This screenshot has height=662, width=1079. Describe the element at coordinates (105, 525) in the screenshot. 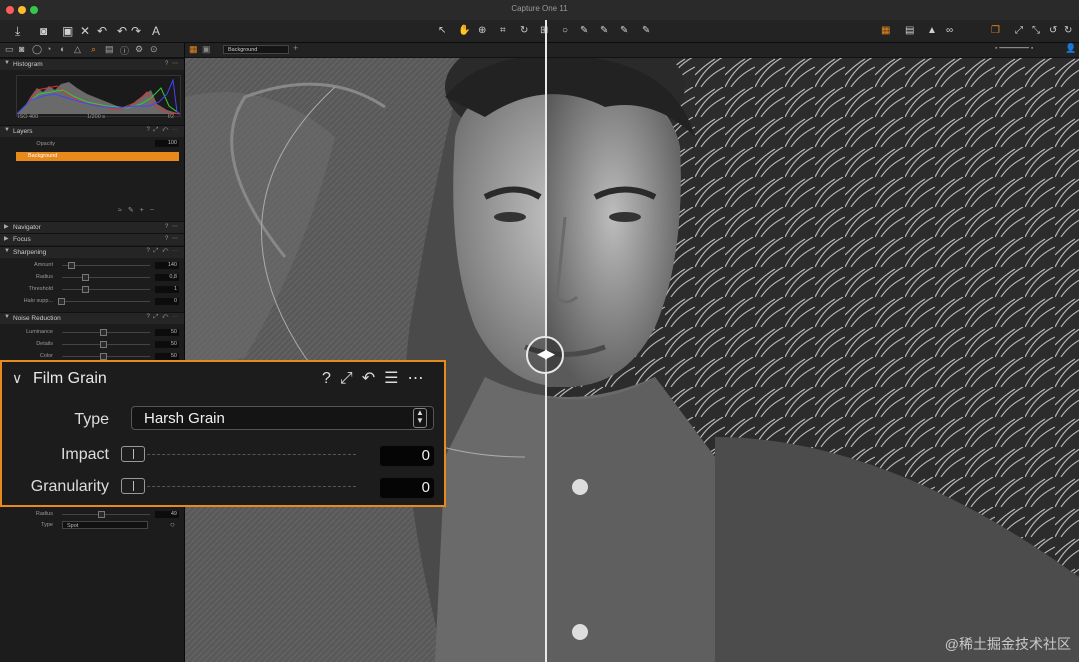

I see `vignette-type-select: Spot` at that location.